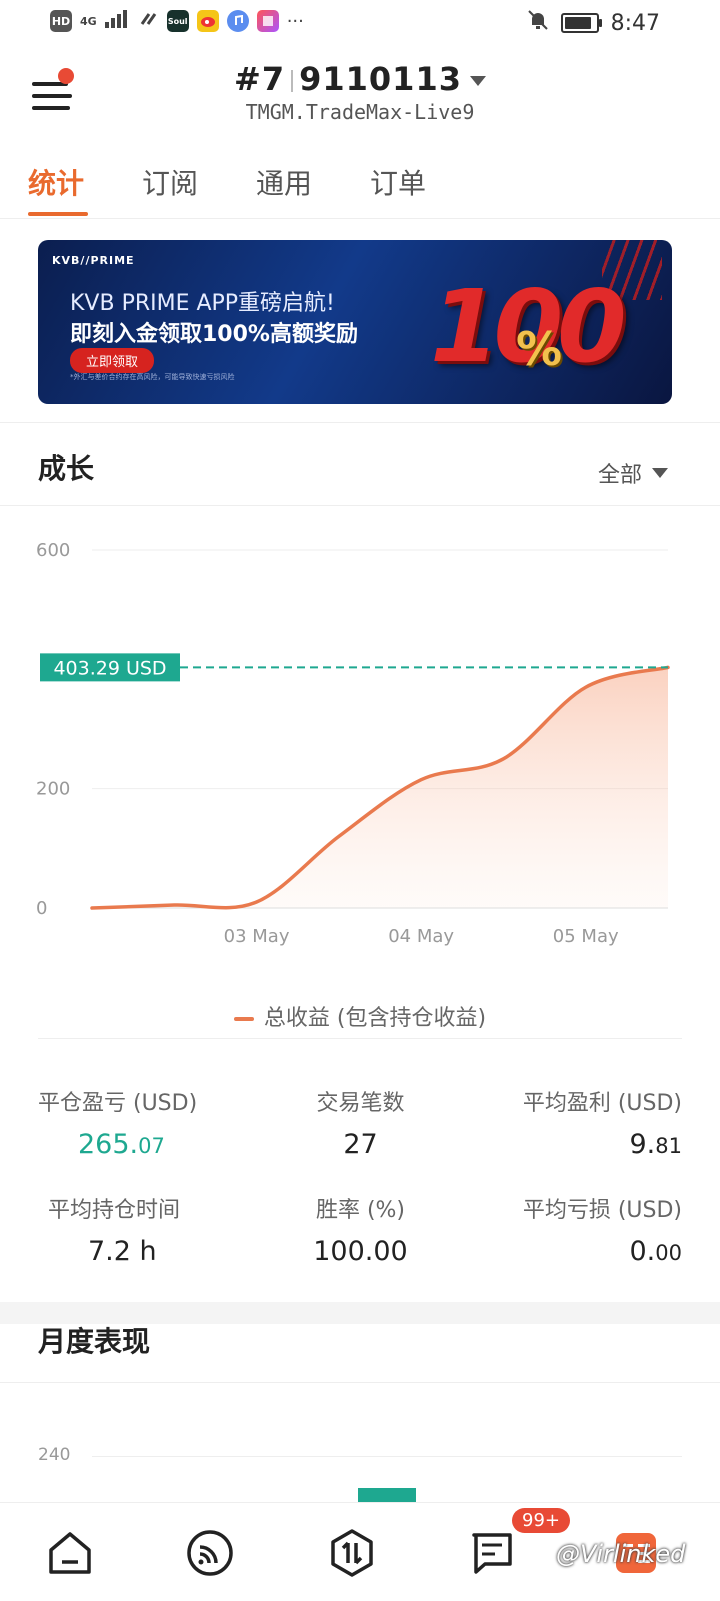 The image size is (720, 1601). Describe the element at coordinates (114, 1210) in the screenshot. I see `stat-label: 平均持仓时间` at that location.